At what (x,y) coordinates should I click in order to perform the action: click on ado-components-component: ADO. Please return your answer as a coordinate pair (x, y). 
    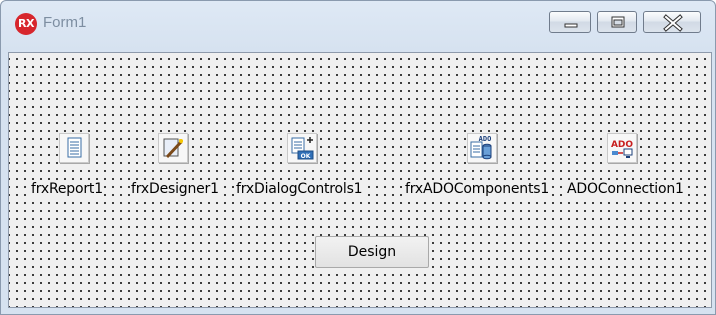
    Looking at the image, I should click on (482, 148).